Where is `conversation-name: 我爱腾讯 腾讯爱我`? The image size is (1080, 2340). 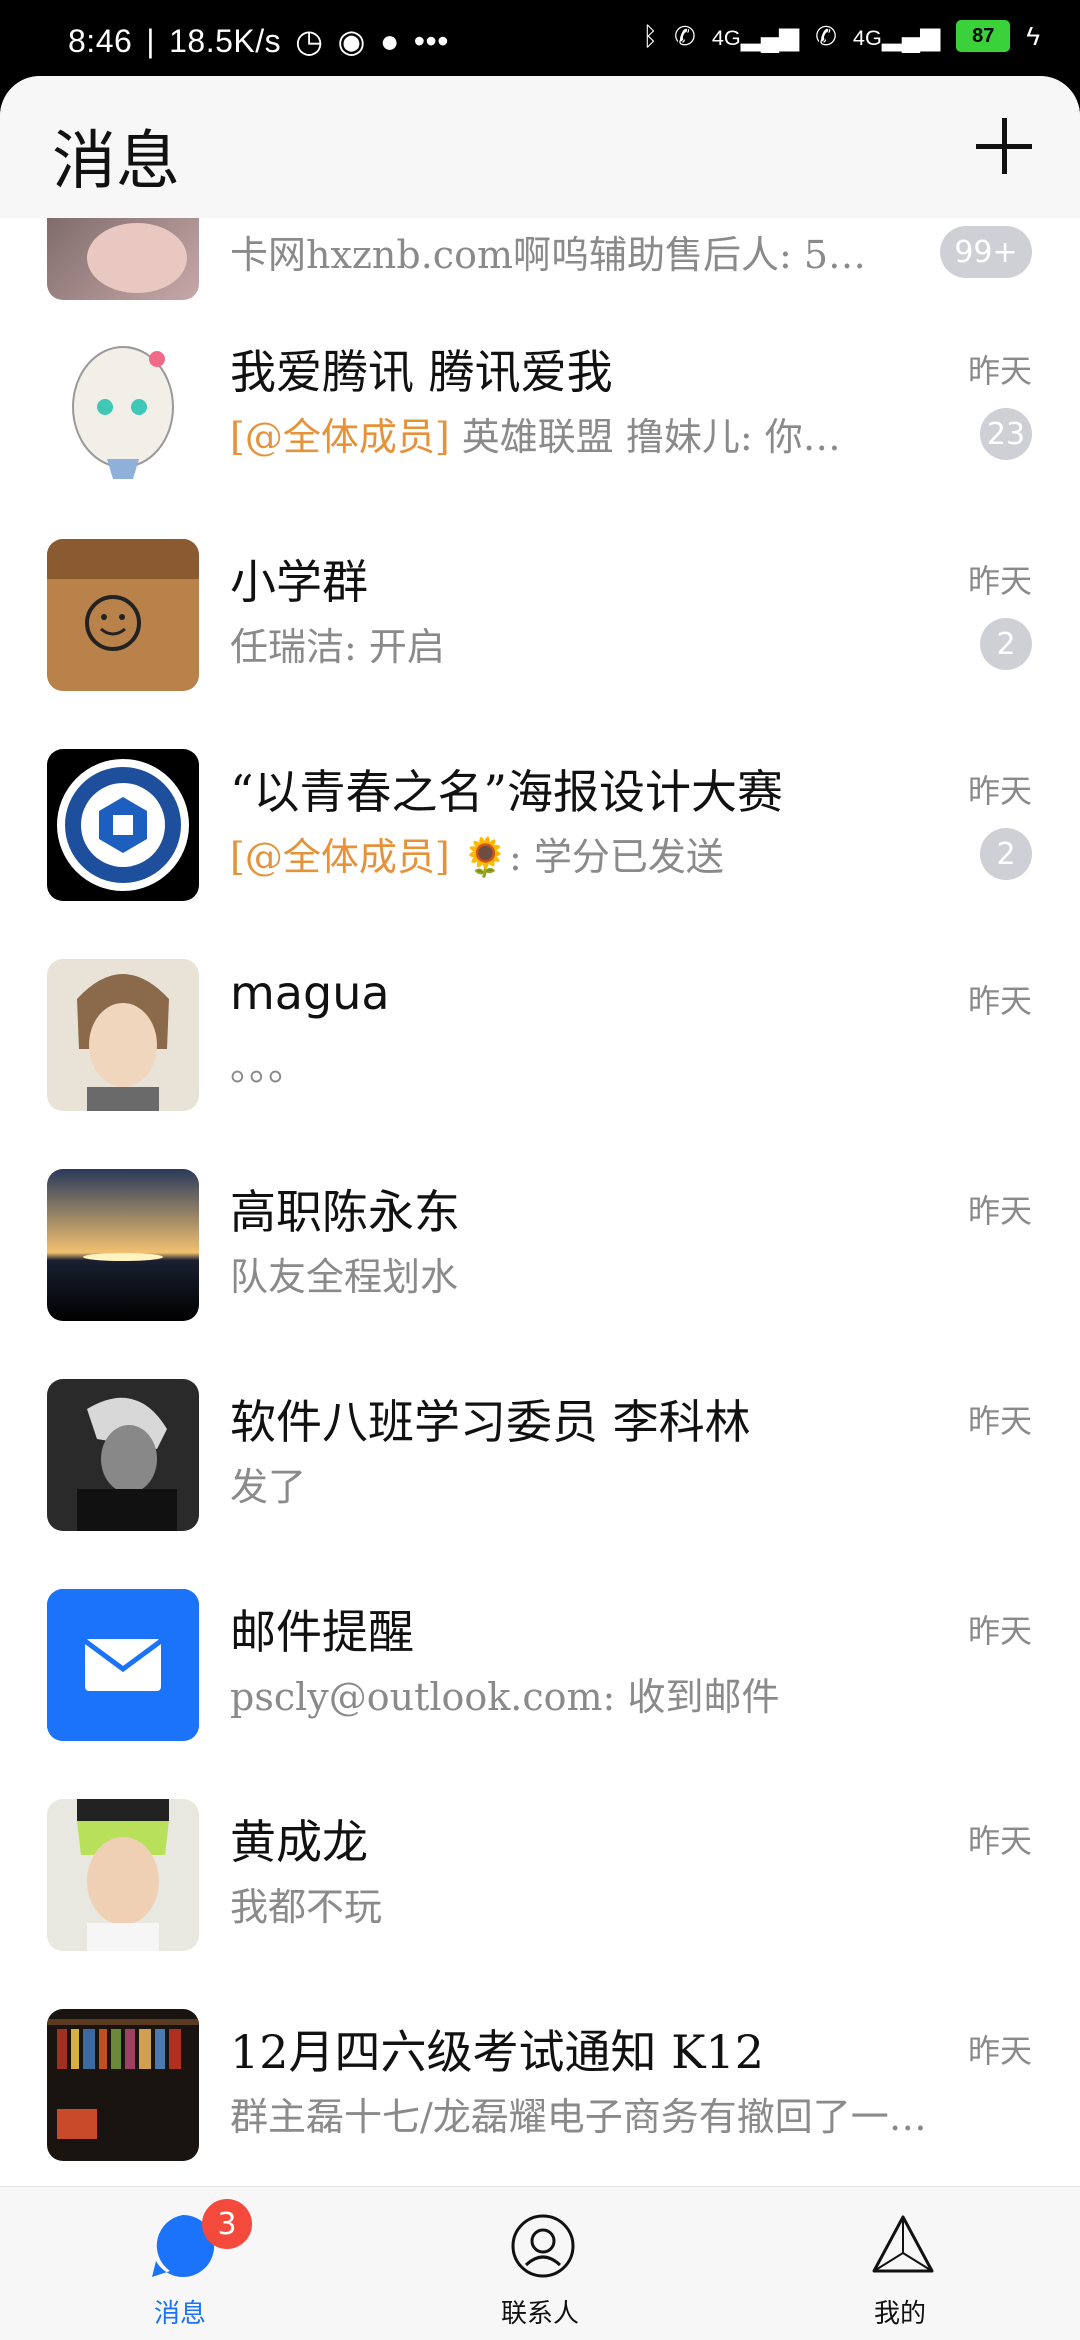
conversation-name: 我爱腾讯 腾讯爱我 is located at coordinates (421, 372).